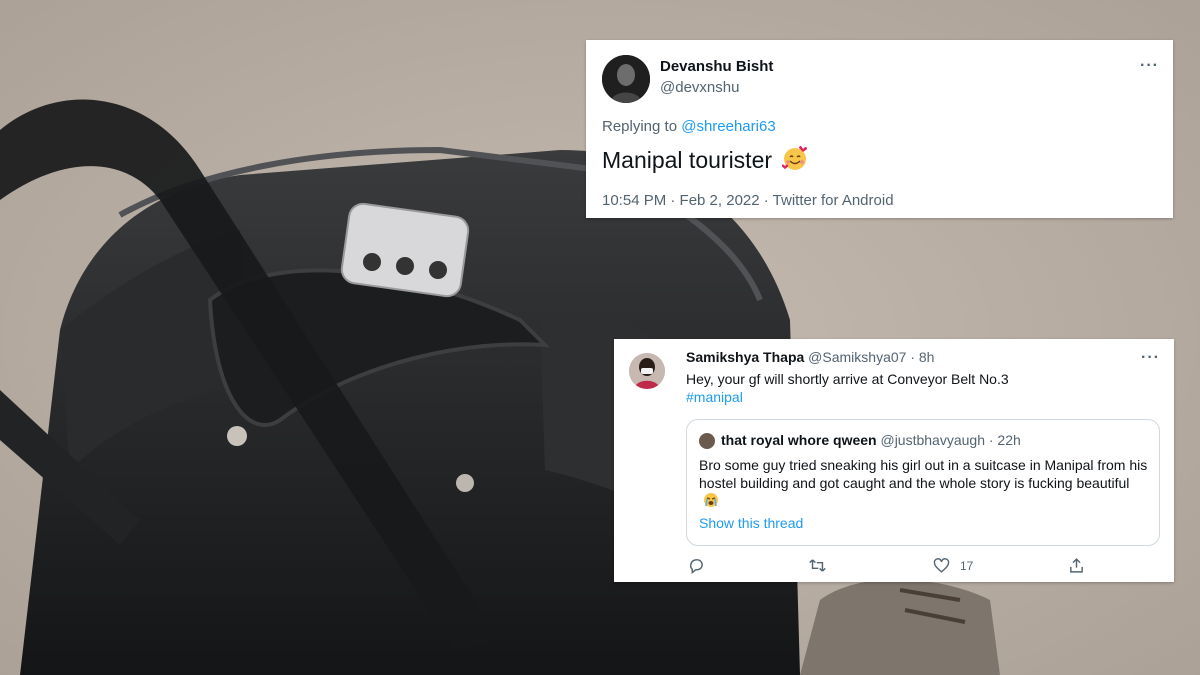  I want to click on hashtag-link: #manipal, so click(847, 397).